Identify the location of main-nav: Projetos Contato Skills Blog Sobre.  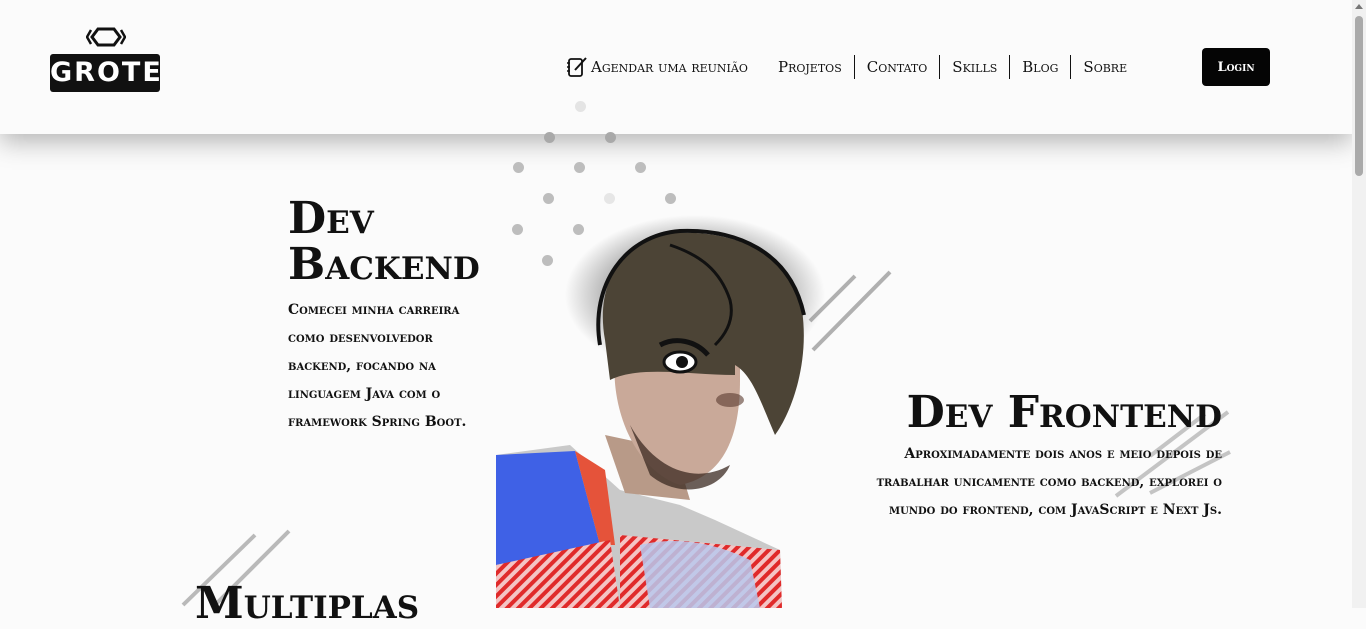
(952, 67).